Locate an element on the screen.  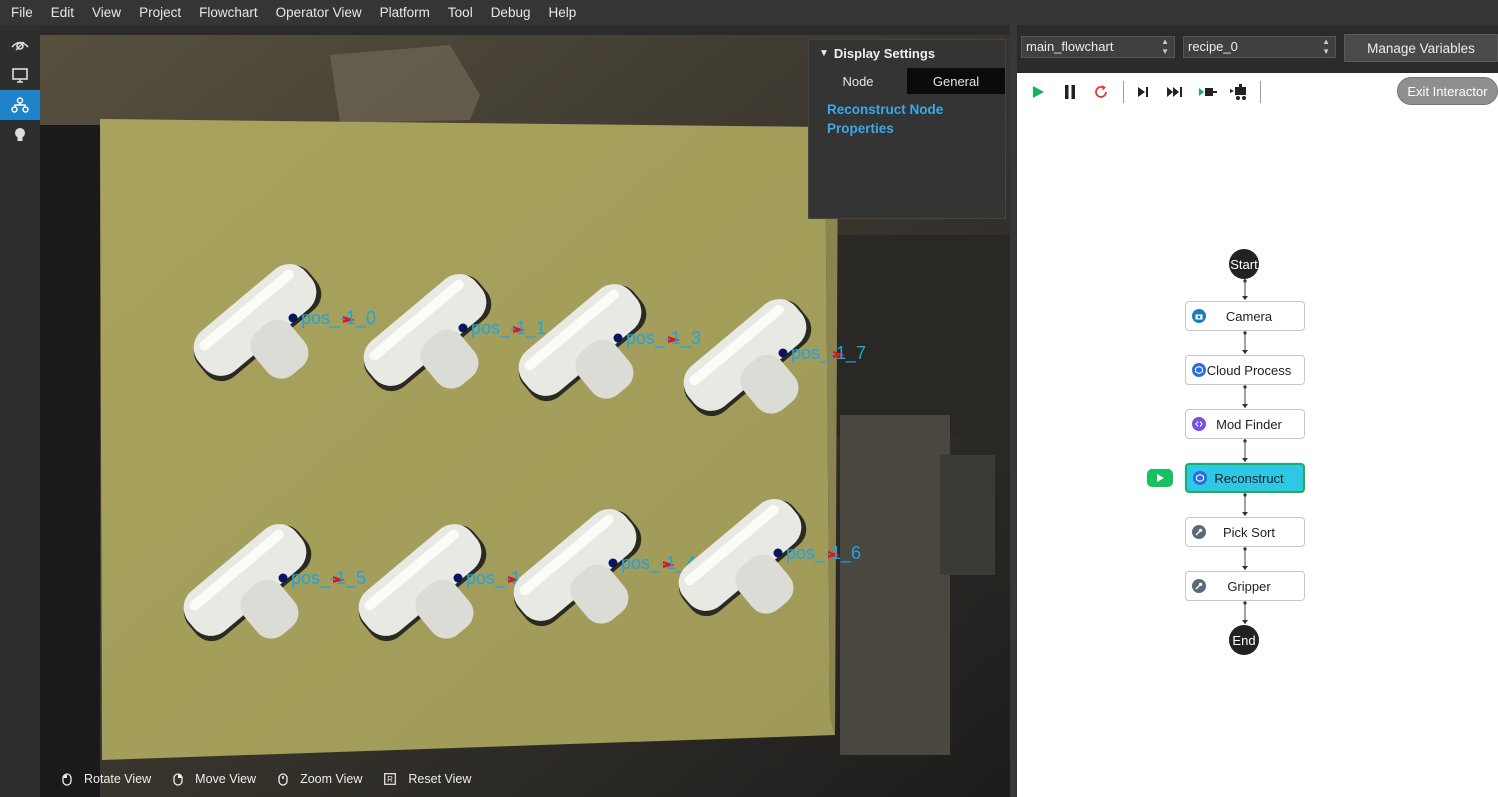
sidebar-eye-button is located at coordinates (20, 45).